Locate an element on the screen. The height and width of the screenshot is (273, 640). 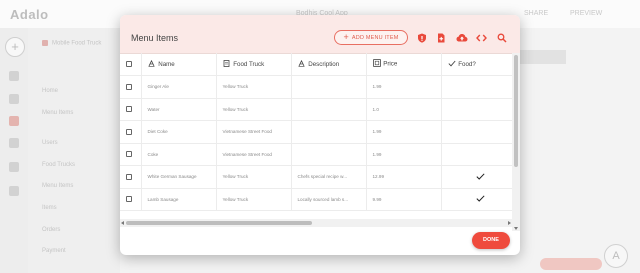
table-row: Diet Coke Vietnamese Street Food 1.99 is located at coordinates (316, 132).